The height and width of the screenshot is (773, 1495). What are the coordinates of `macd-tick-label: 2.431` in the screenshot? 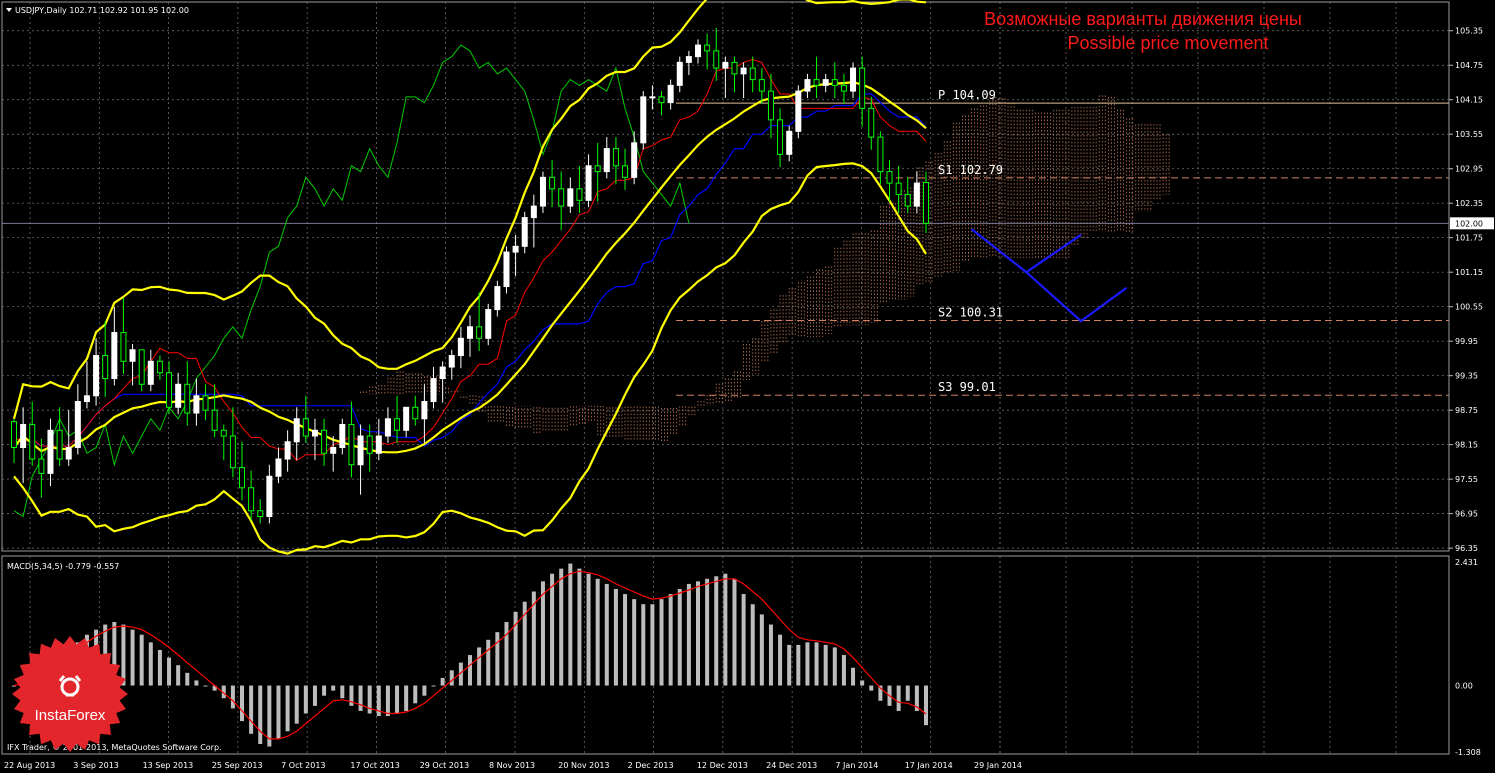 It's located at (1466, 562).